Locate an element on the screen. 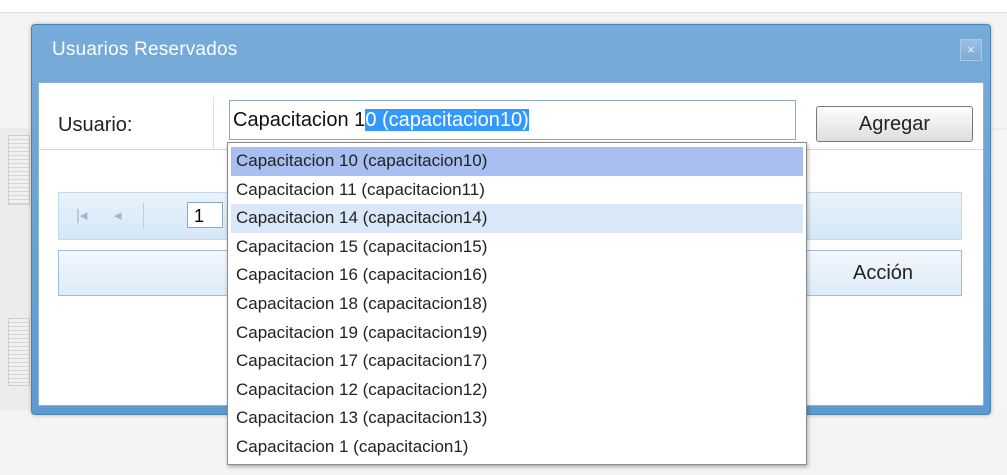 This screenshot has height=475, width=1007. list-item: Capacitacion 16 (capacitacion16) is located at coordinates (517, 275).